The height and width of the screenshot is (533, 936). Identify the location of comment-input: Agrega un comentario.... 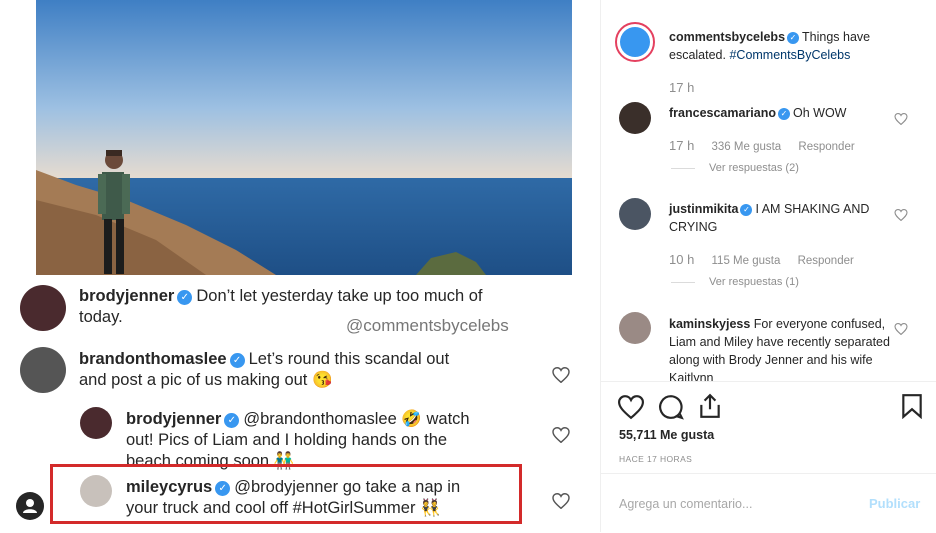
(685, 504).